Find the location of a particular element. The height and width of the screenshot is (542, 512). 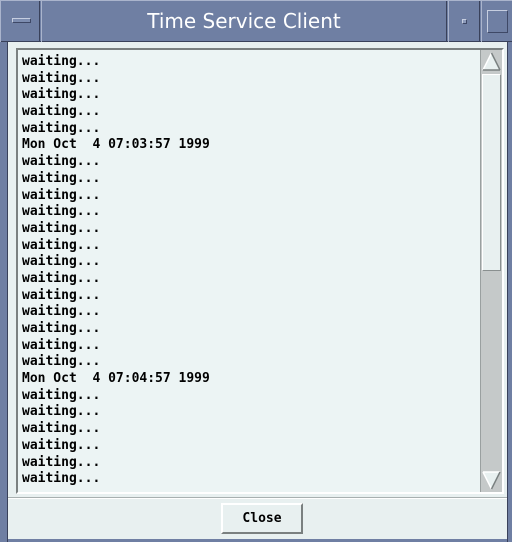

window-menu-icon is located at coordinates (21, 20).